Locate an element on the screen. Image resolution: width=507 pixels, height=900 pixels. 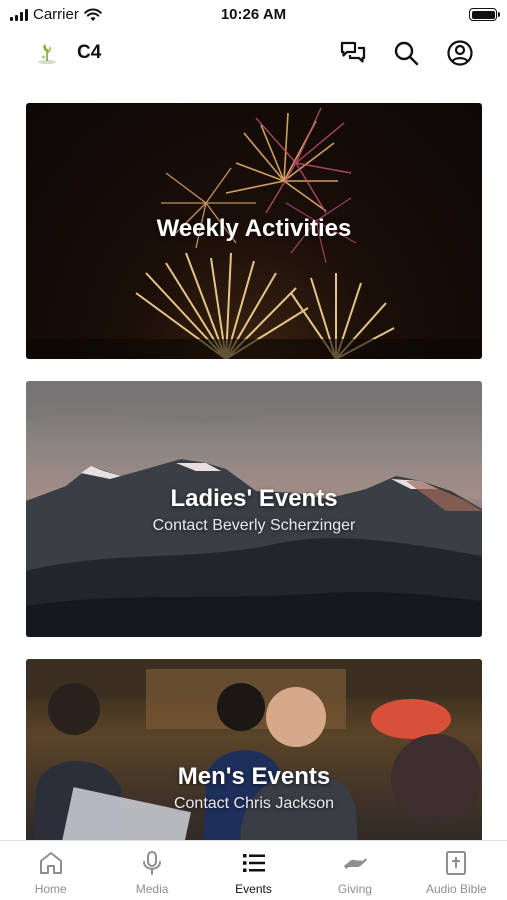
tab-audio-bible: Audio Bible is located at coordinates (456, 870).